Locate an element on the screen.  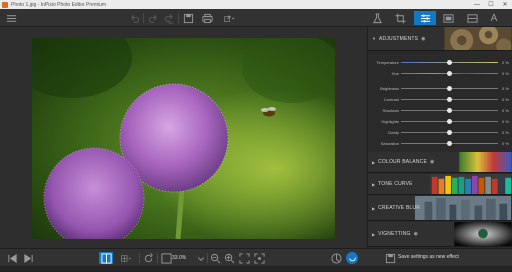
zoom-fit-icon is located at coordinates (166, 258).